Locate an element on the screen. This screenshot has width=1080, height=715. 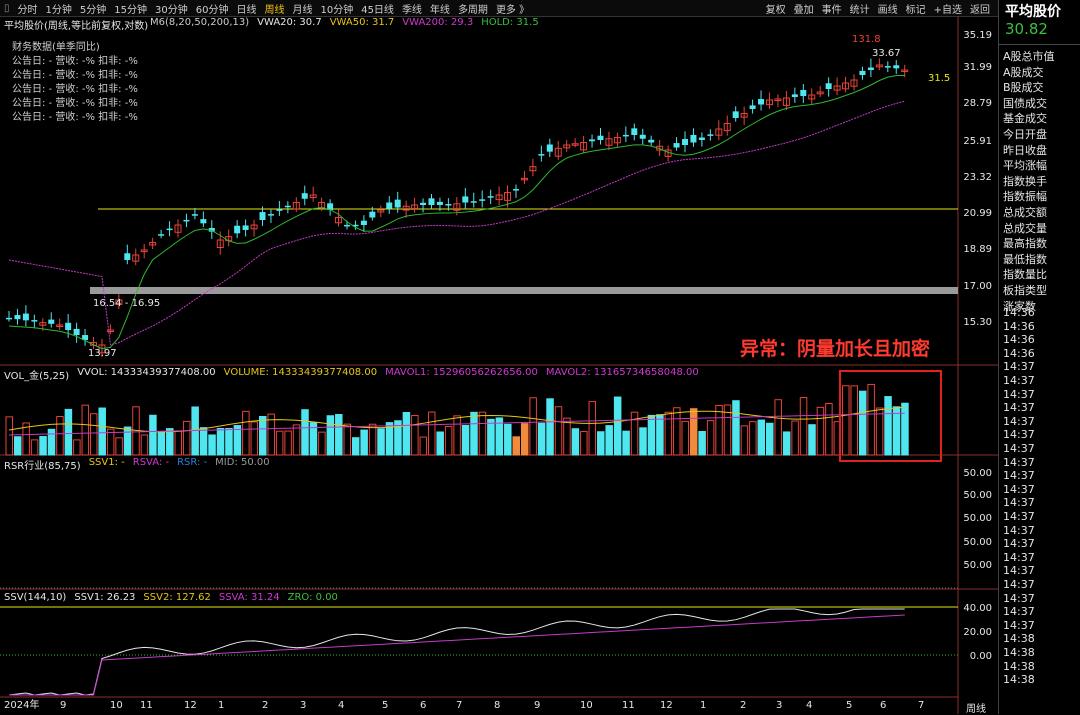
toolbar-action-6: +自选 is located at coordinates (948, 8).